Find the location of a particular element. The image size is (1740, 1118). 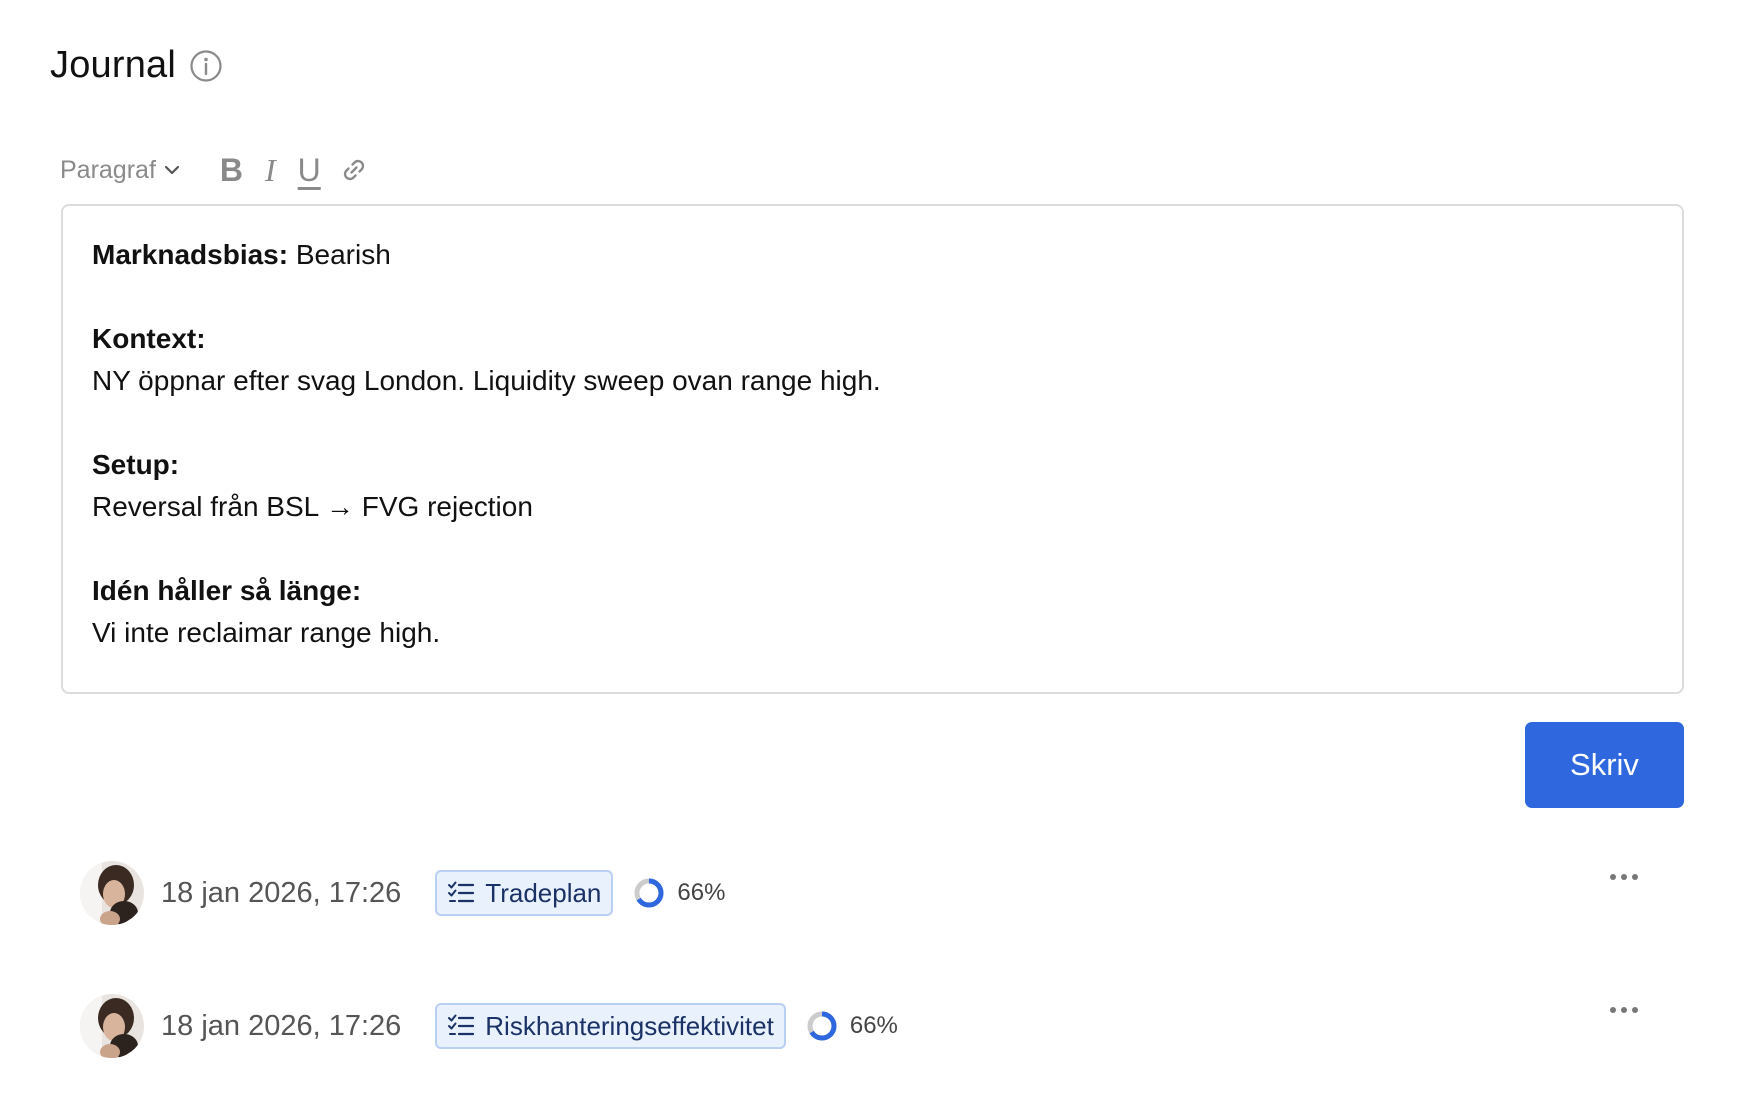

paragraph-style-select: Paragraf is located at coordinates (121, 170).